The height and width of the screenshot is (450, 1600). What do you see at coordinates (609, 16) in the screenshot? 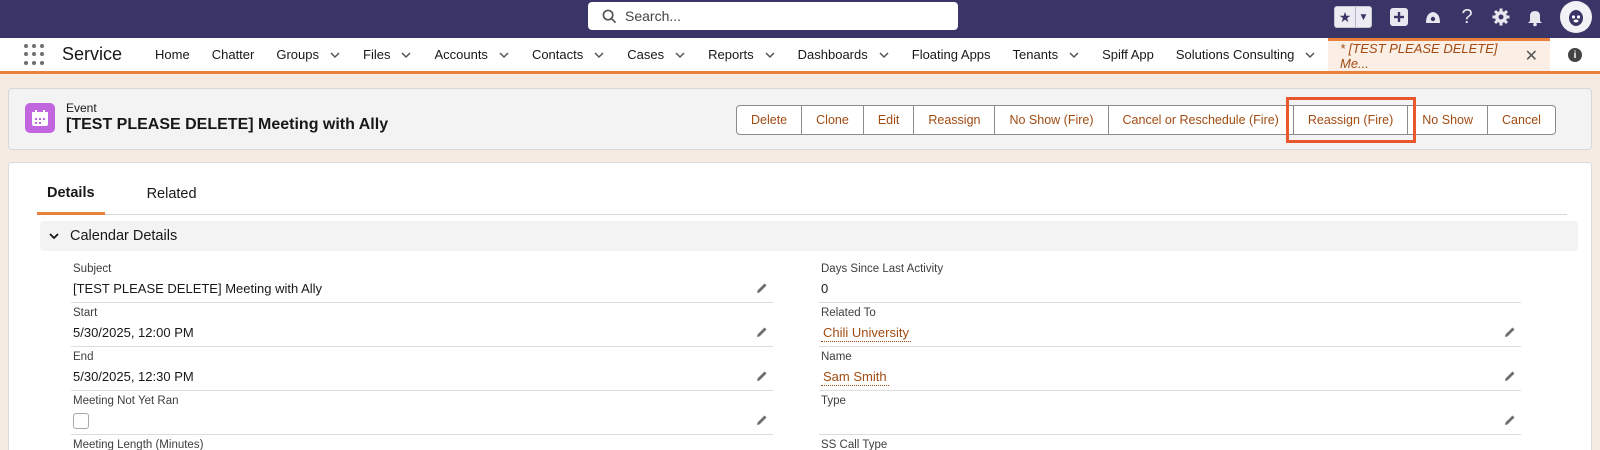
I see `search-icon` at bounding box center [609, 16].